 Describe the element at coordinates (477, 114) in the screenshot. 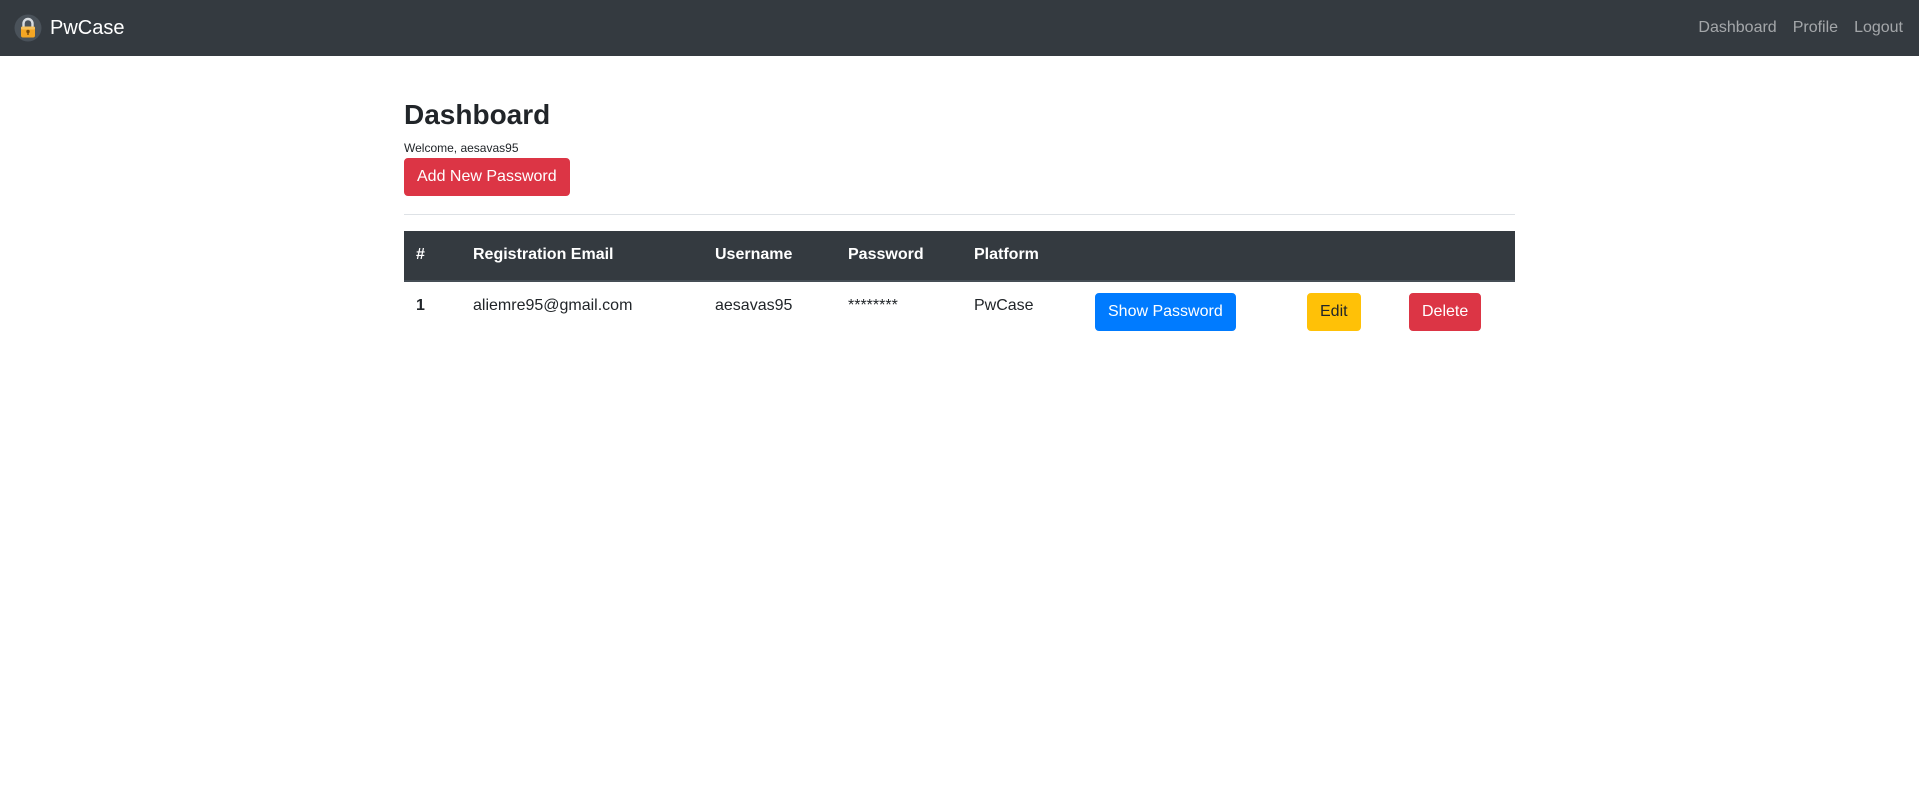

I see `page-title: Dashboard` at that location.